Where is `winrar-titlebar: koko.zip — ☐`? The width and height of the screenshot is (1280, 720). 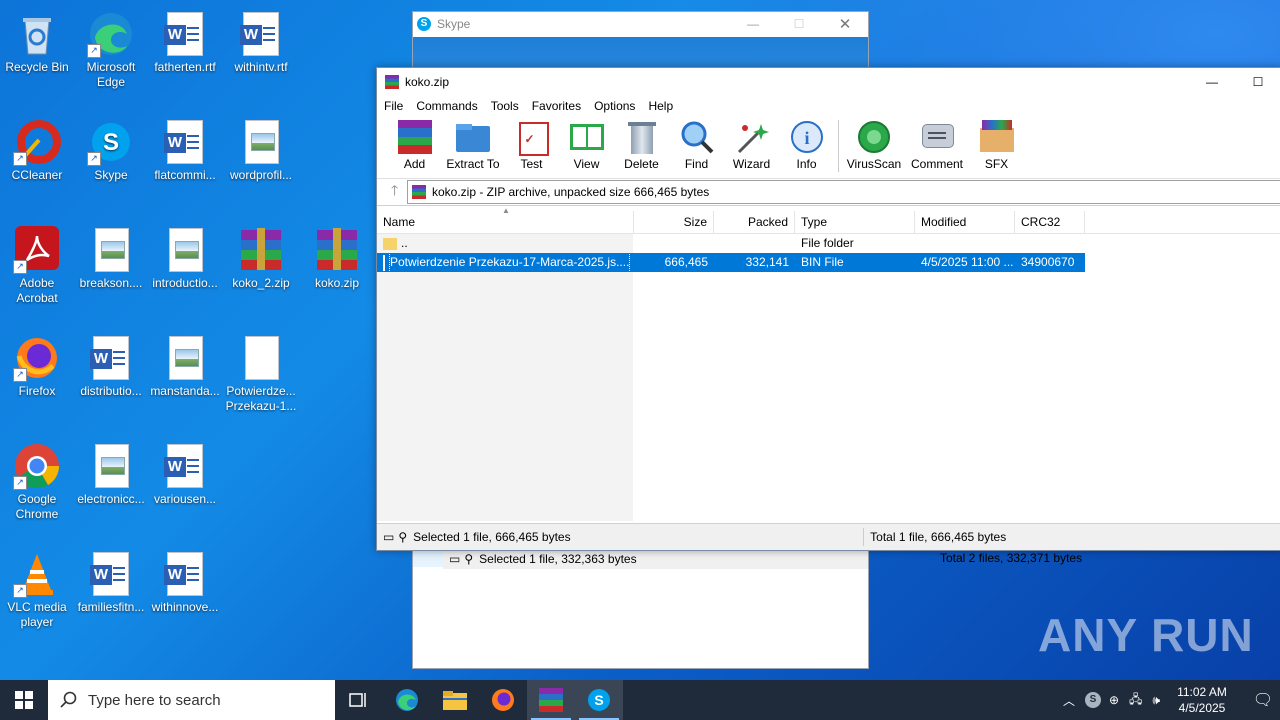 winrar-titlebar: koko.zip — ☐ is located at coordinates (828, 82).